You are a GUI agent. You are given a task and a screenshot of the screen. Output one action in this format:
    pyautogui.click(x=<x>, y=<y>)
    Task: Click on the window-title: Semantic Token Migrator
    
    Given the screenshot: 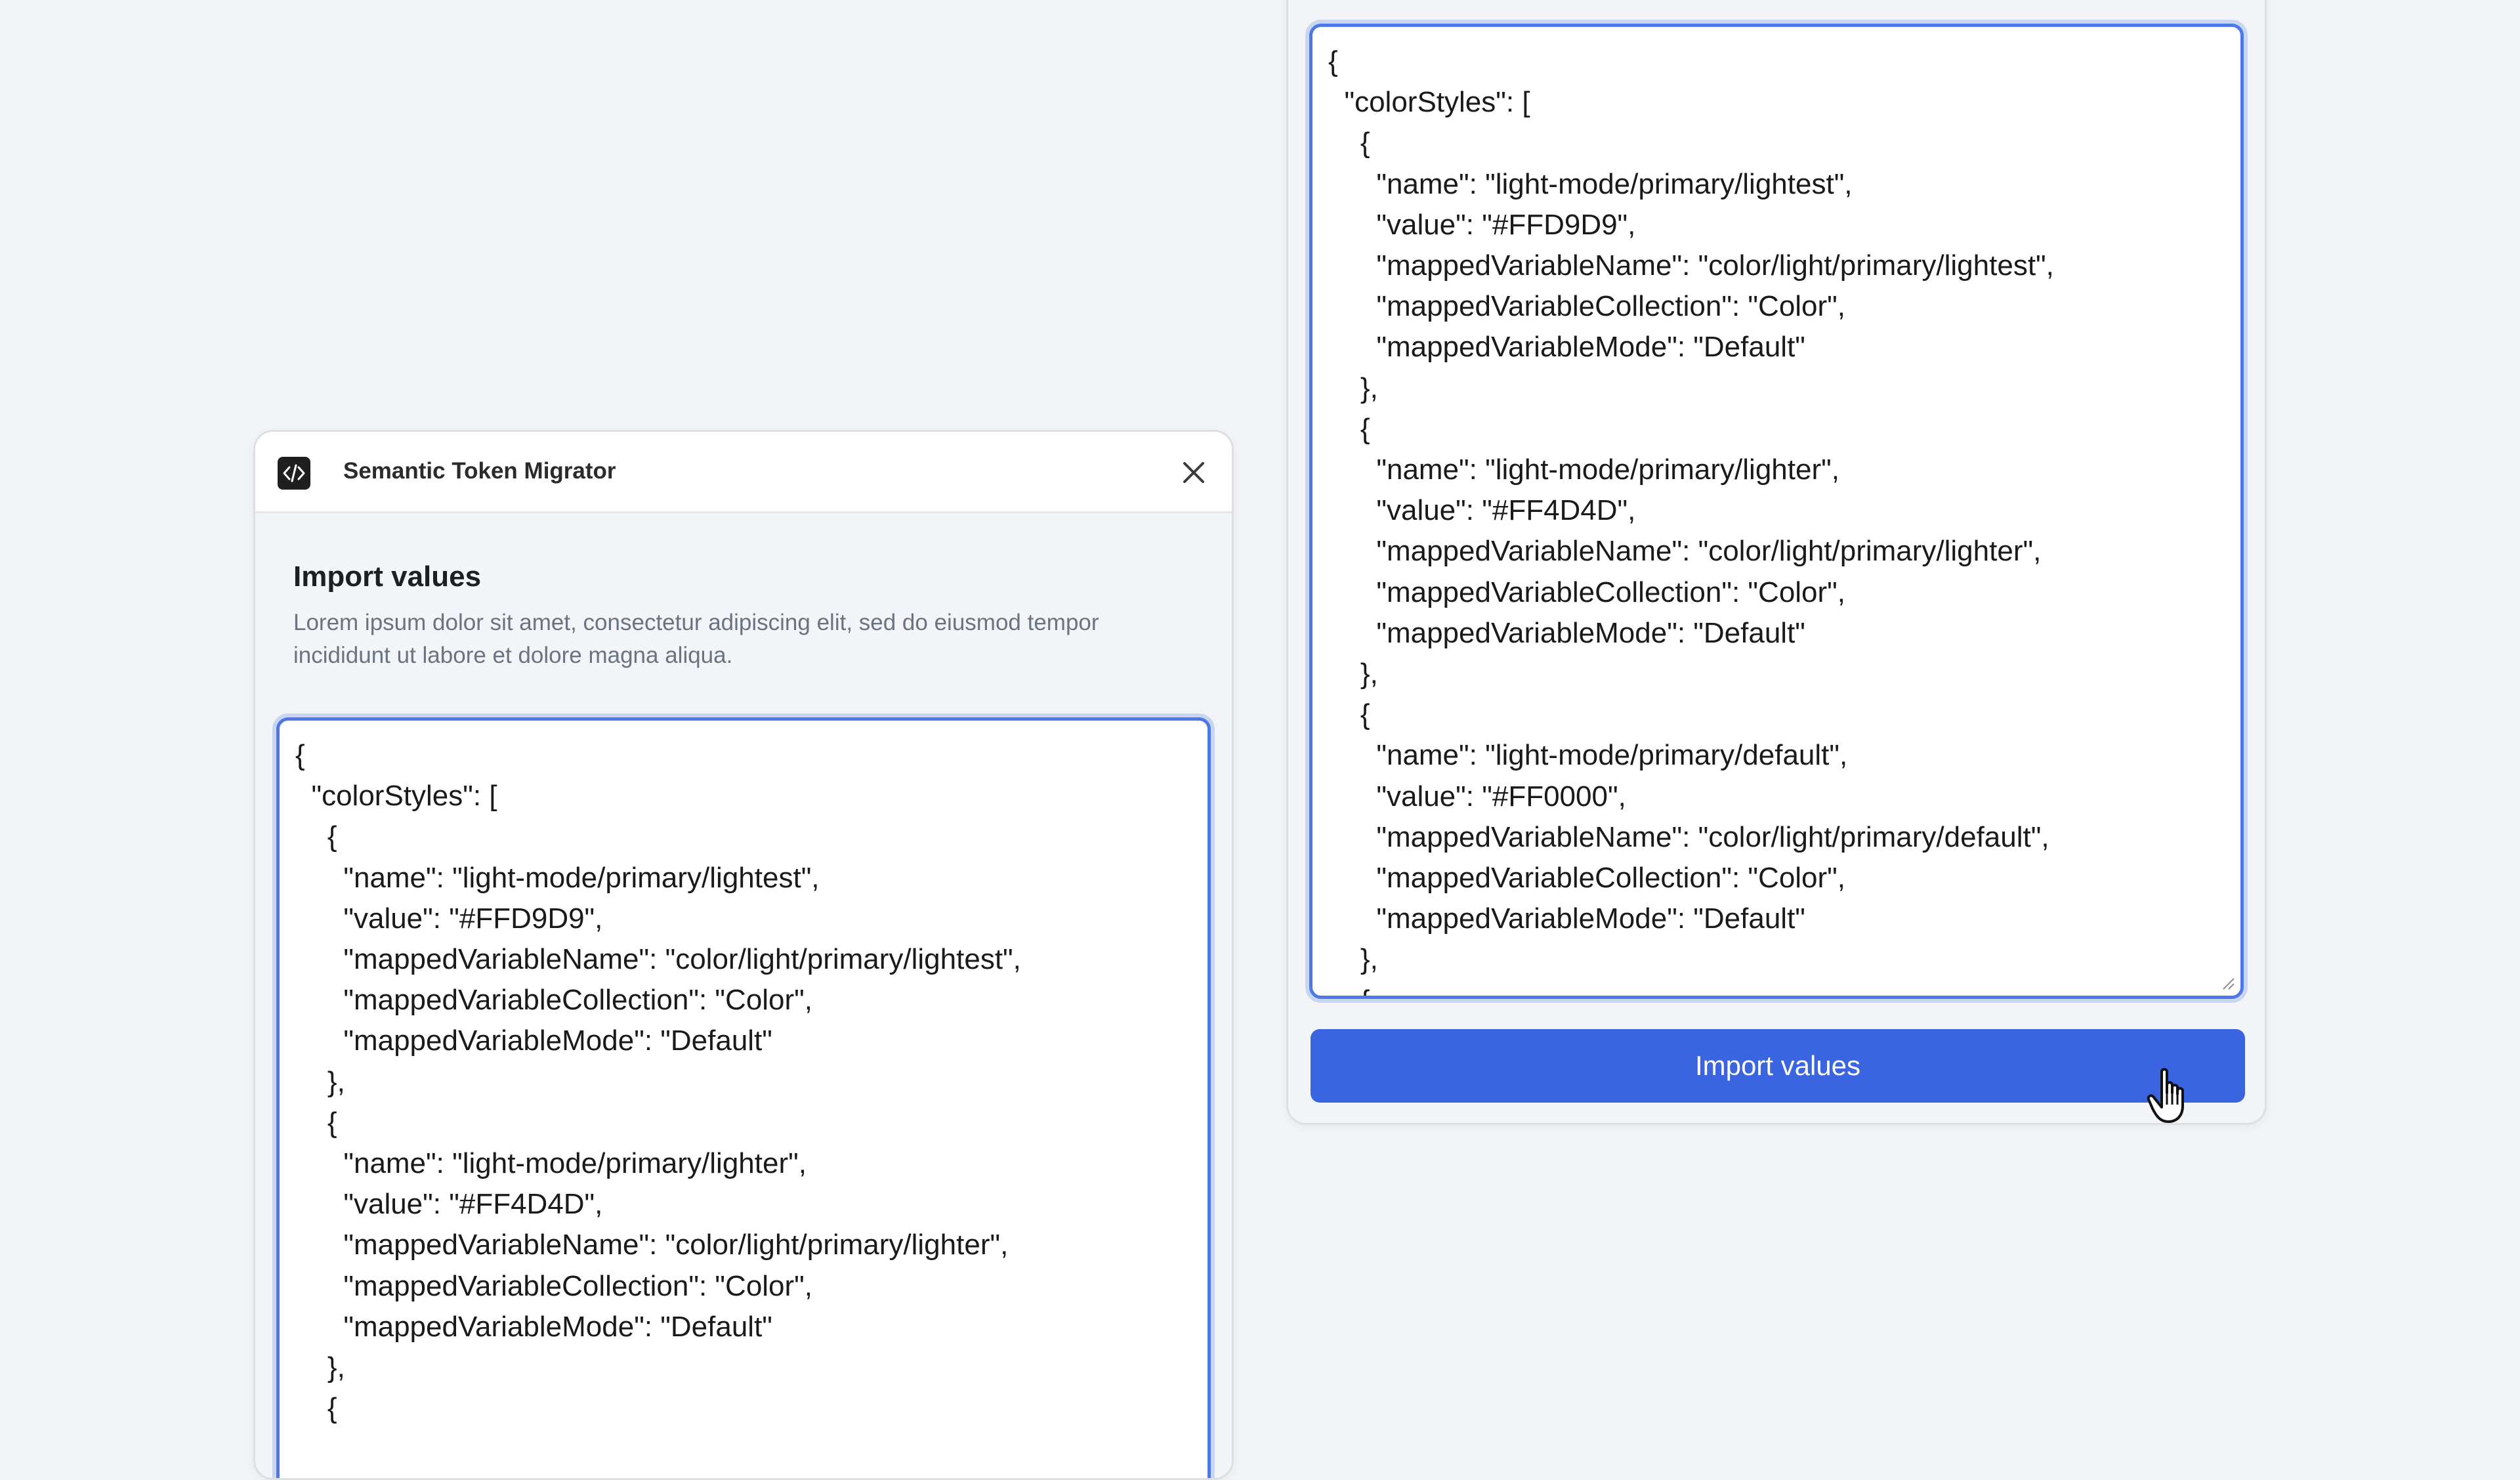 What is the action you would take?
    pyautogui.click(x=479, y=471)
    